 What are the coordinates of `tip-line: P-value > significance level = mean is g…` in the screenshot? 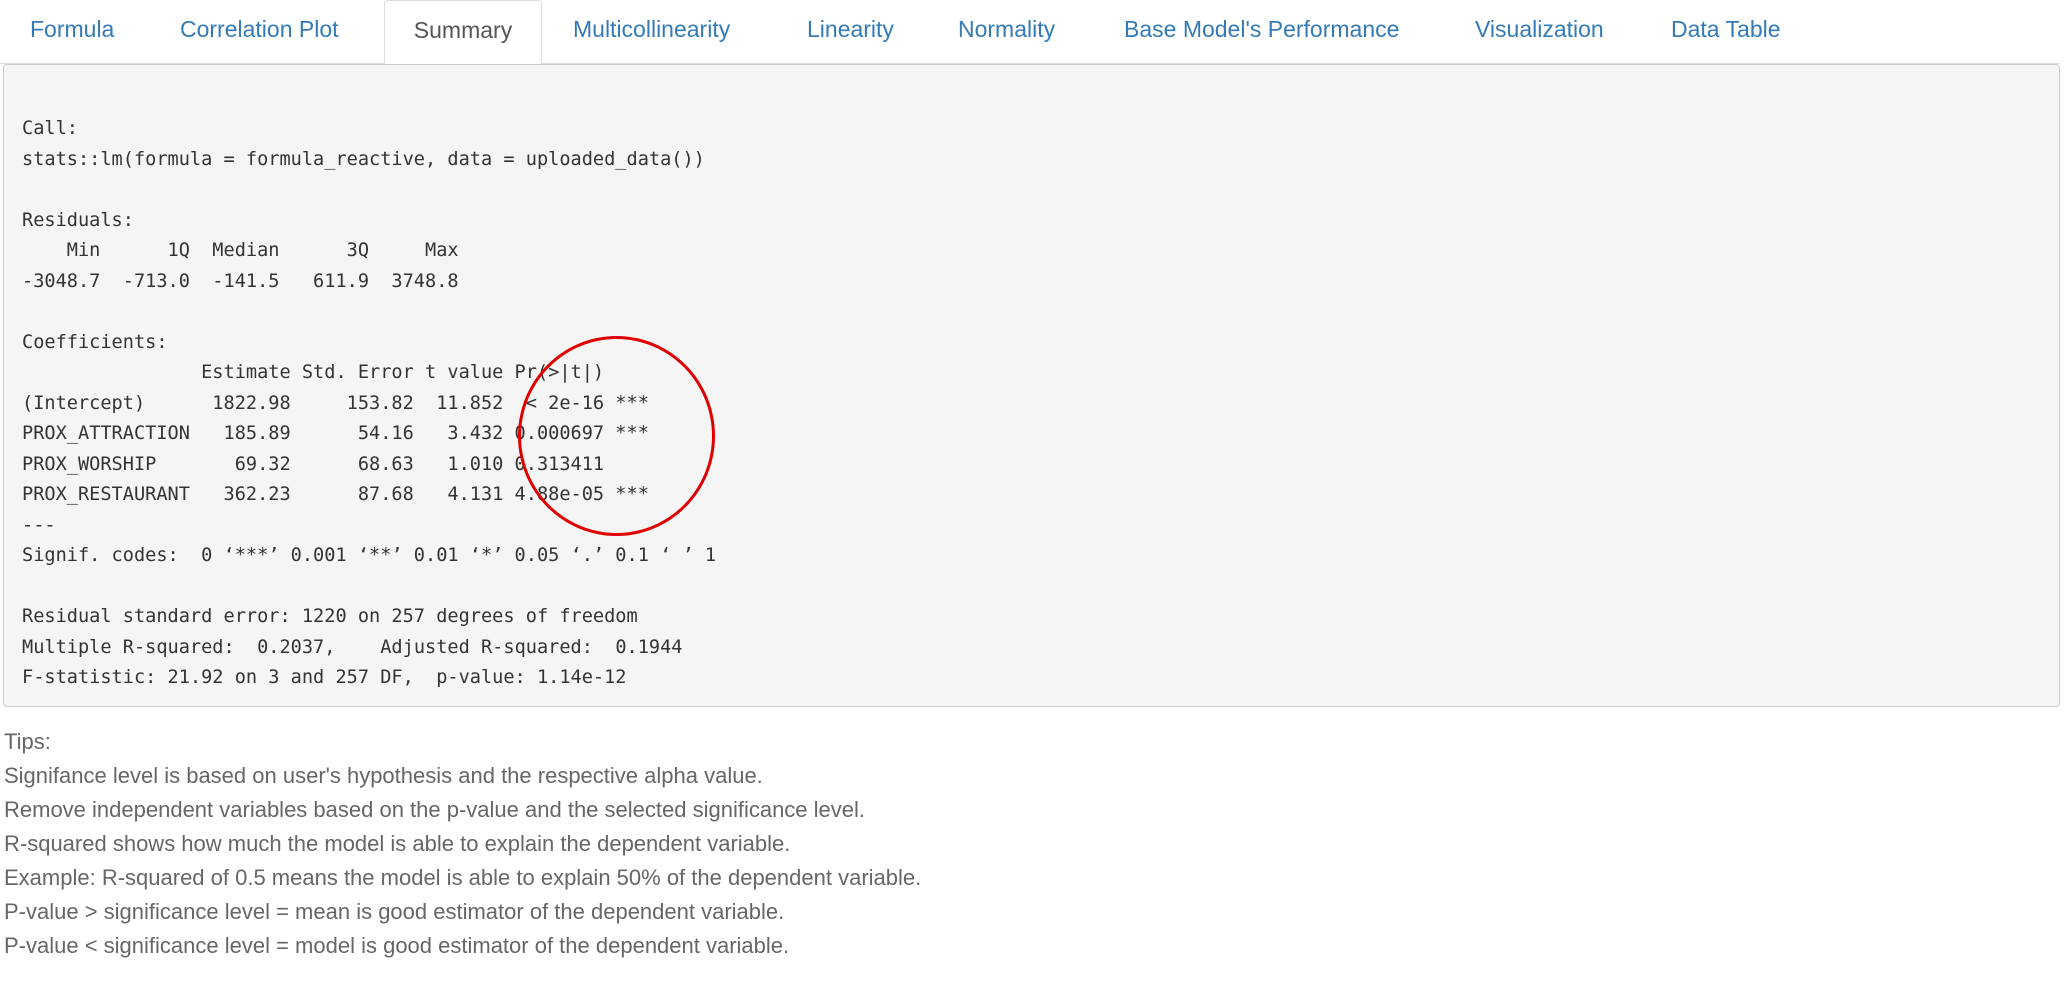 It's located at (394, 911).